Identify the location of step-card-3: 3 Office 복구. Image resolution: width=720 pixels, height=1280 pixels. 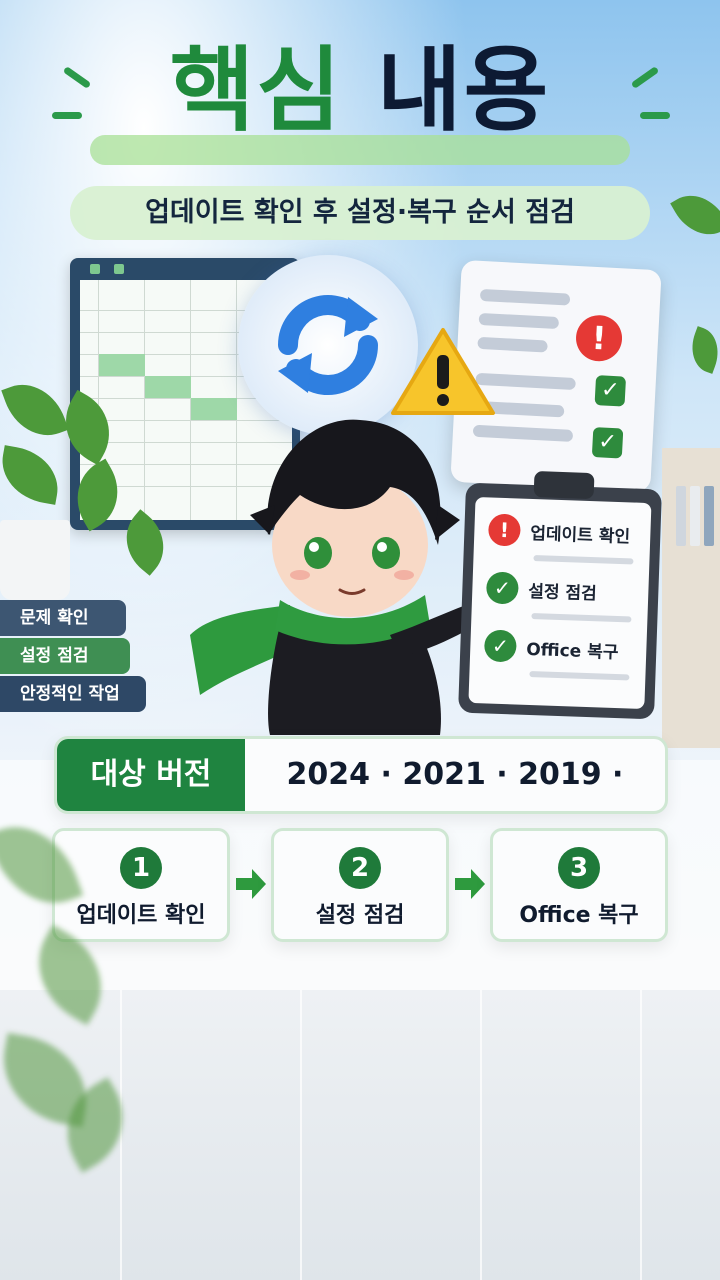
(579, 885).